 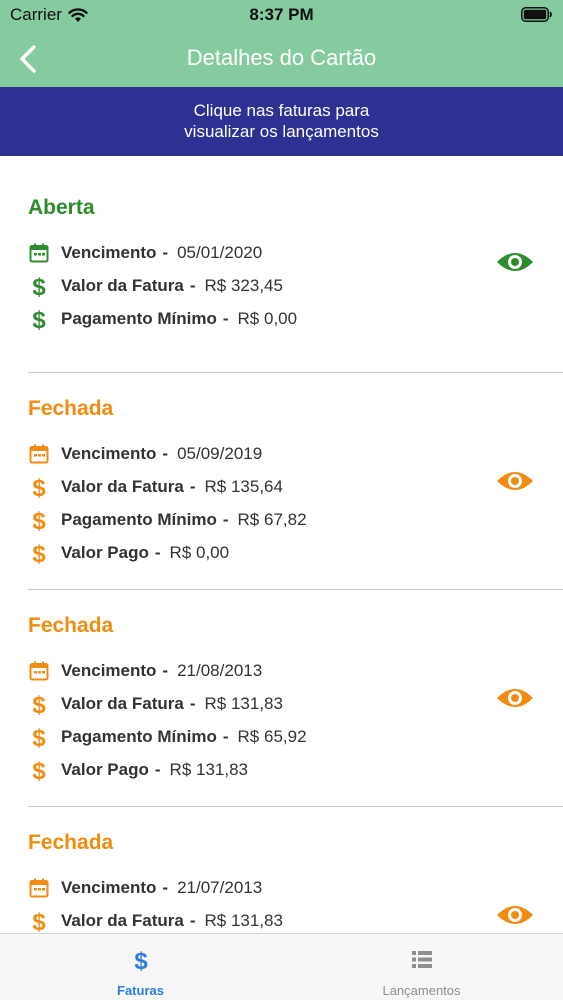 I want to click on fatura-detail-row: $ Pagamento Mínimo - R$ 0,00, so click(x=162, y=319).